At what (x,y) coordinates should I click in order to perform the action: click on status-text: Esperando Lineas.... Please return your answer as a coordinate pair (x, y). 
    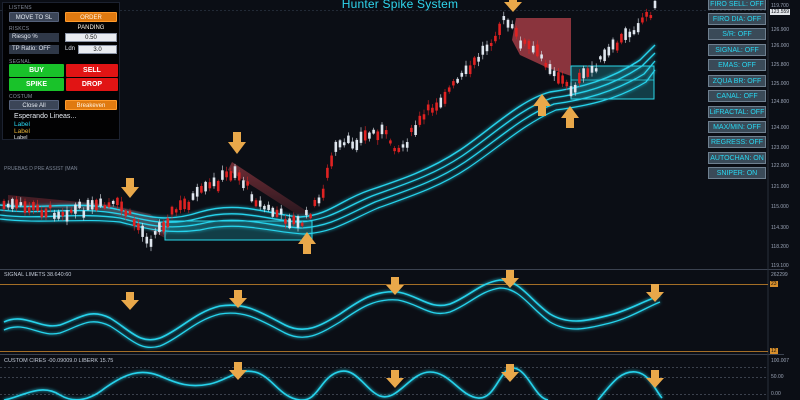
    Looking at the image, I should click on (45, 116).